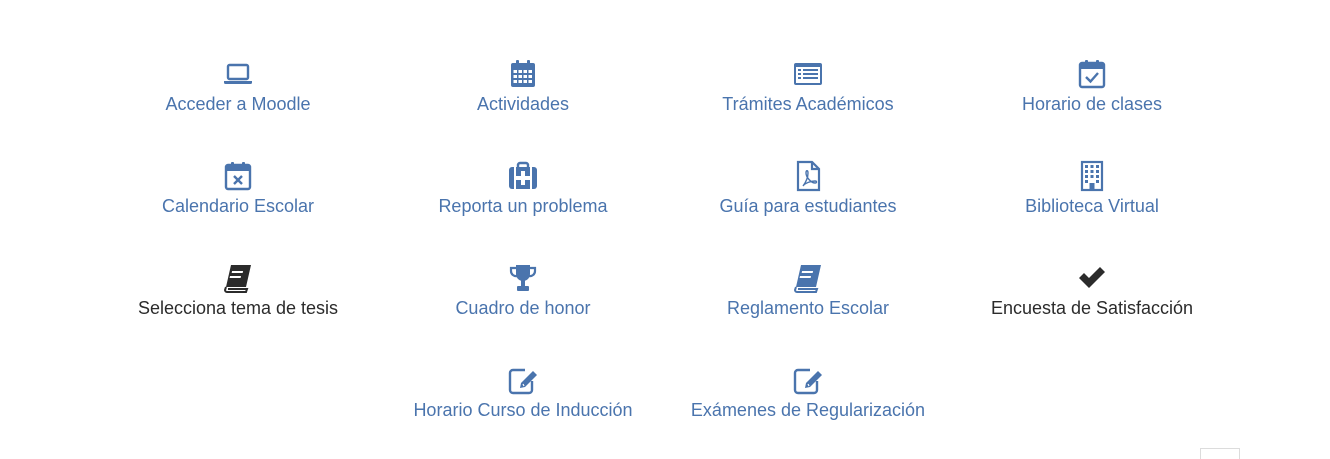 The image size is (1330, 459). Describe the element at coordinates (1092, 176) in the screenshot. I see `building-icon` at that location.